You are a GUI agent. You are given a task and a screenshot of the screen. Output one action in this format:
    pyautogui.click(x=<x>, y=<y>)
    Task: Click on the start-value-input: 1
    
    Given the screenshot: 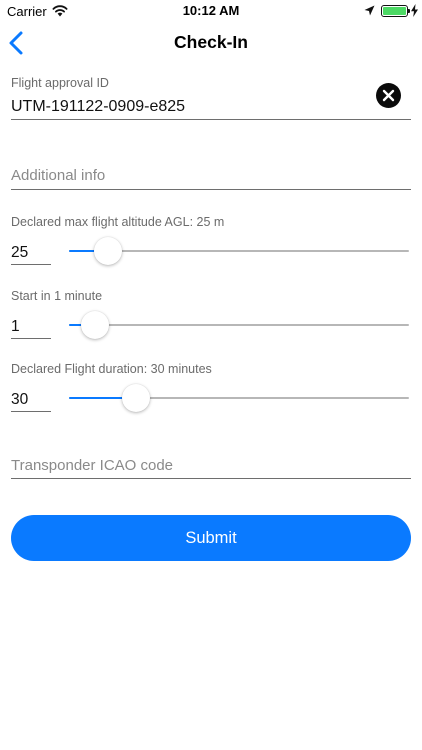 What is the action you would take?
    pyautogui.click(x=31, y=327)
    